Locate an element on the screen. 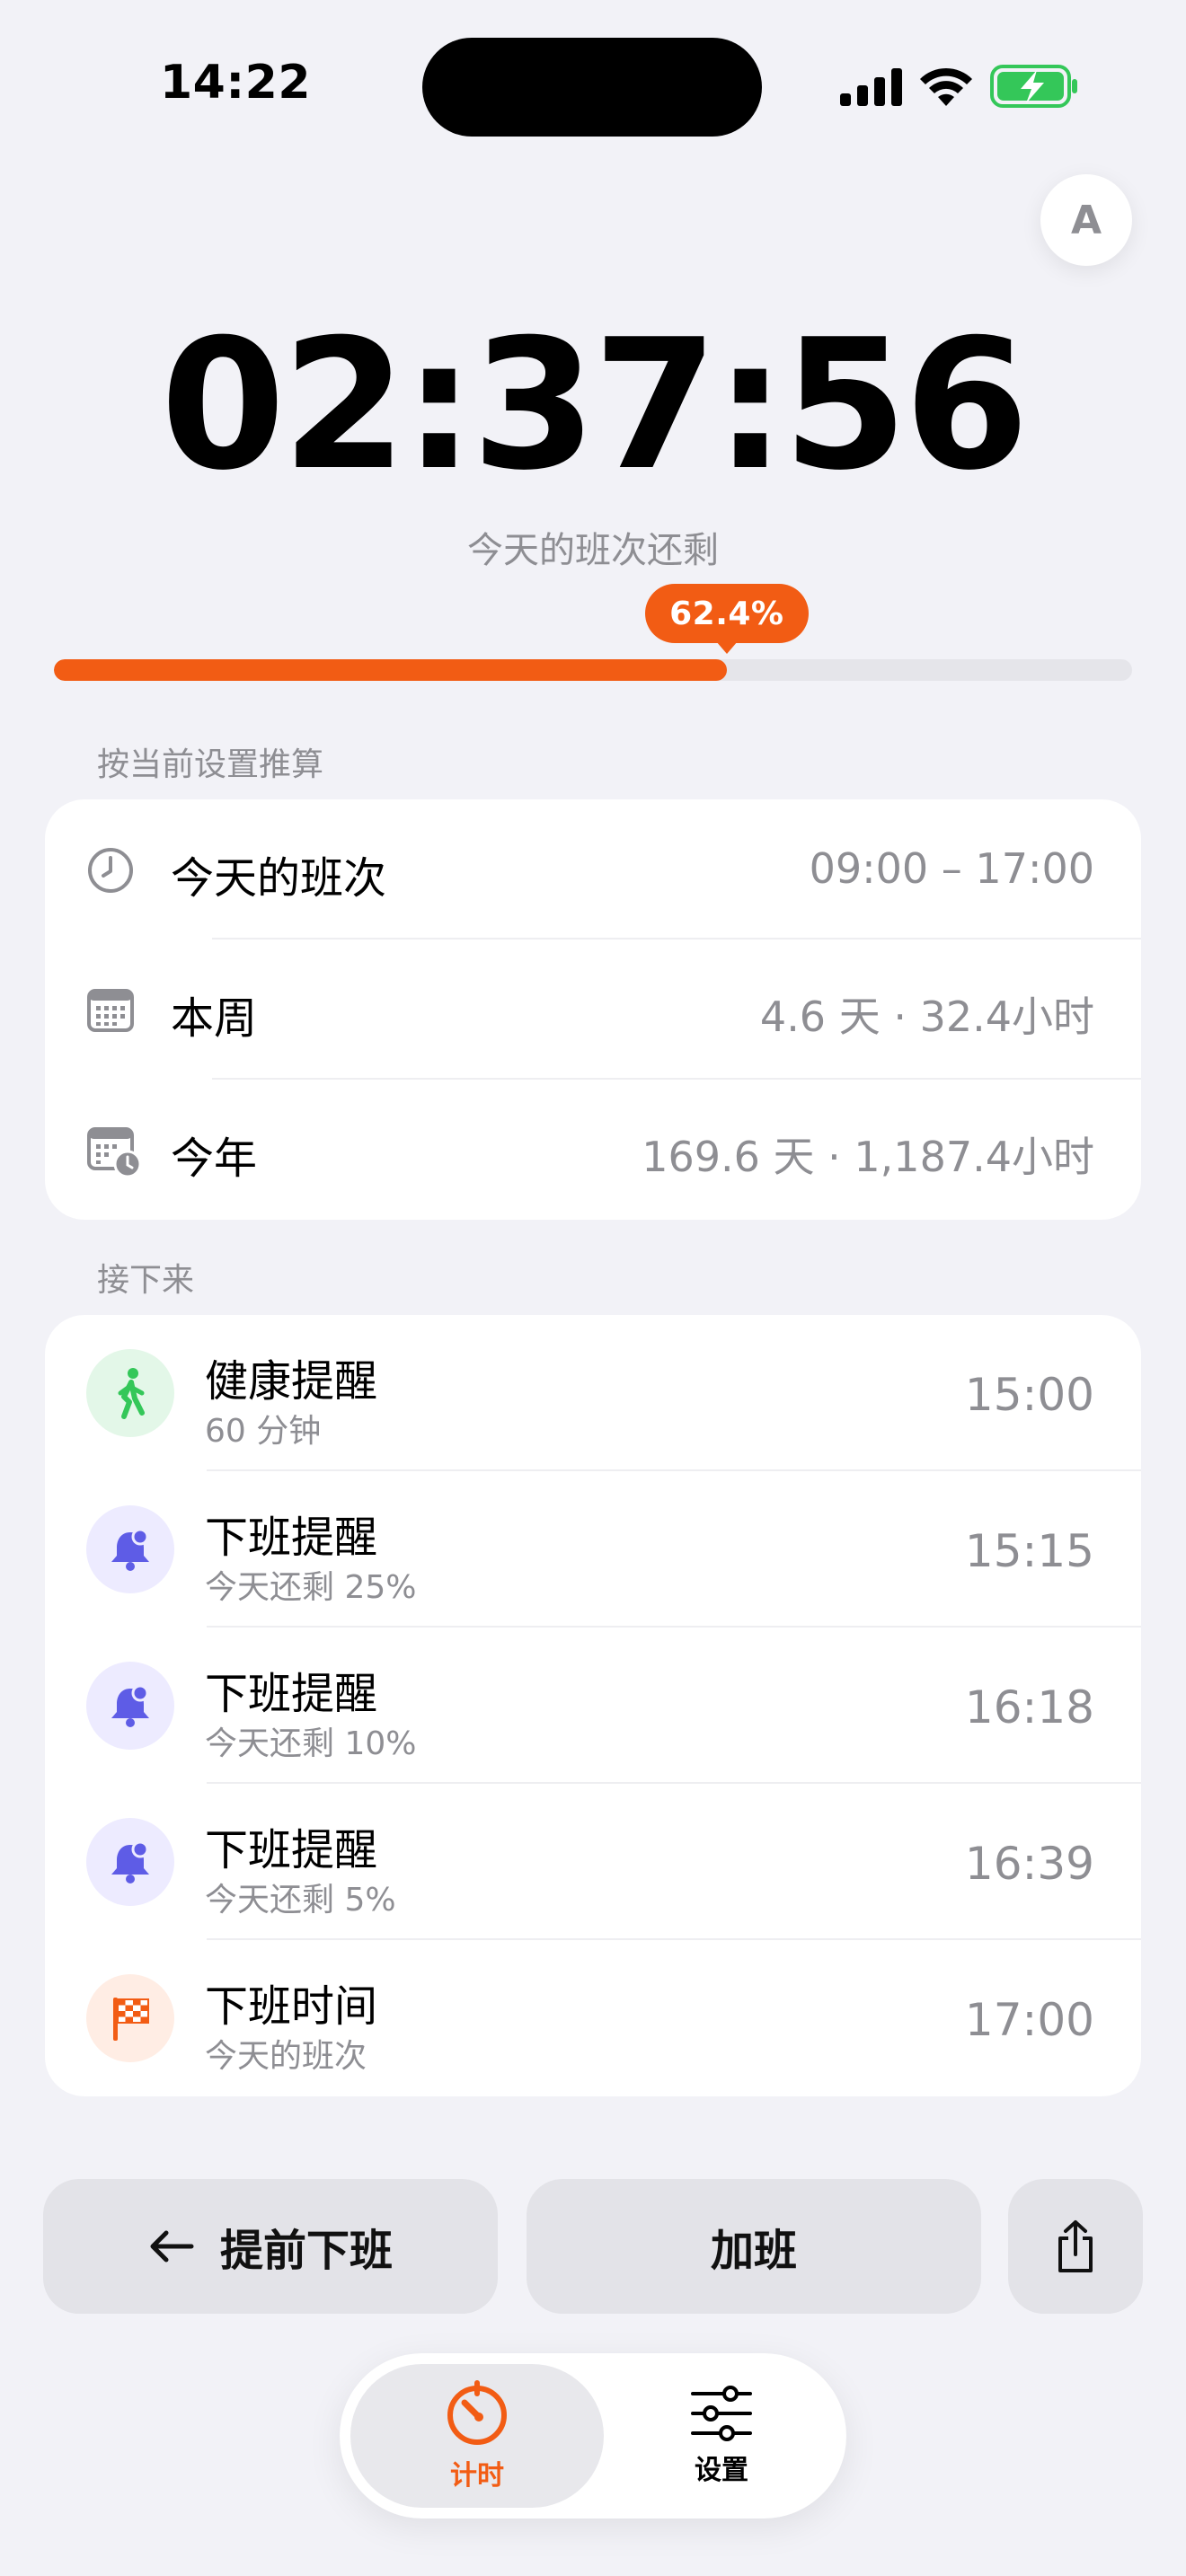  upcoming-item: 下班提醒 今天还剩 10% 16:18 is located at coordinates (593, 1706).